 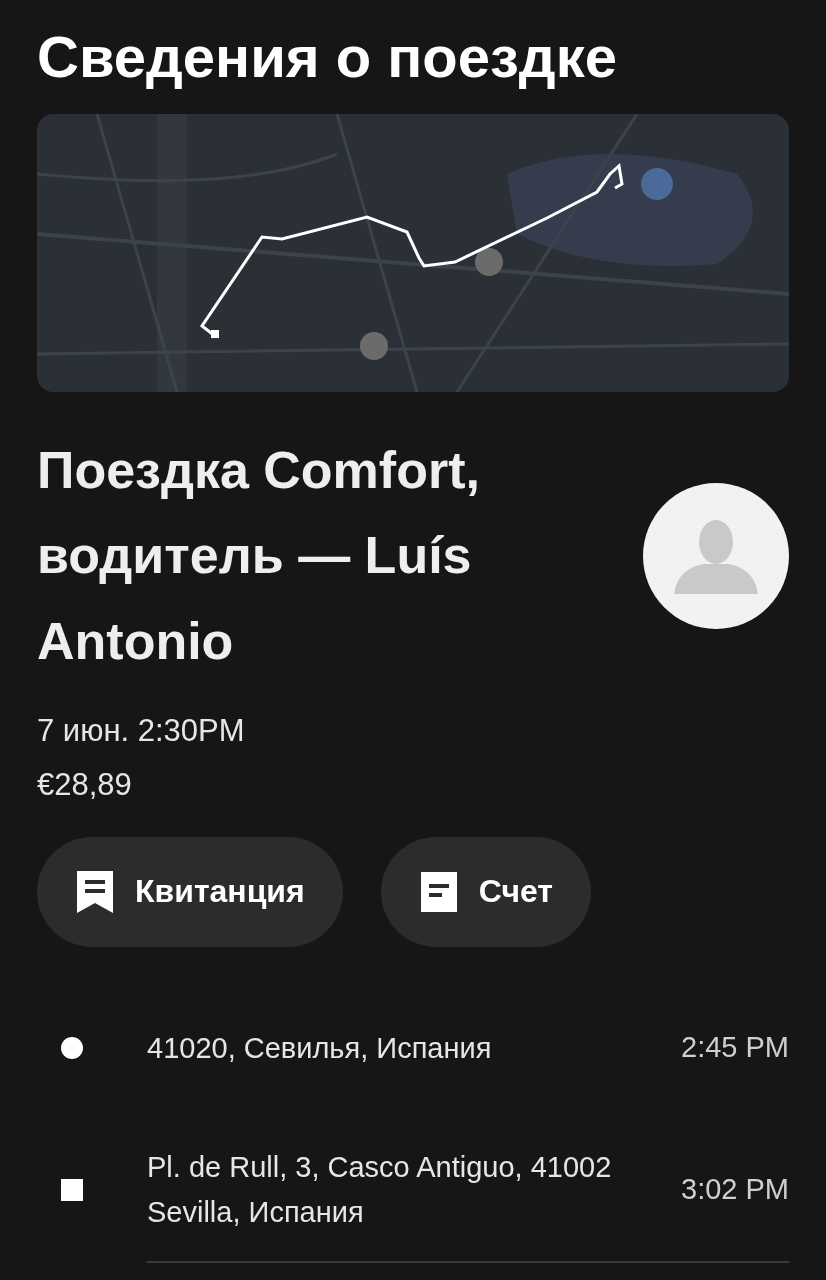 What do you see at coordinates (327, 57) in the screenshot?
I see `page-title: Сведения о поездке` at bounding box center [327, 57].